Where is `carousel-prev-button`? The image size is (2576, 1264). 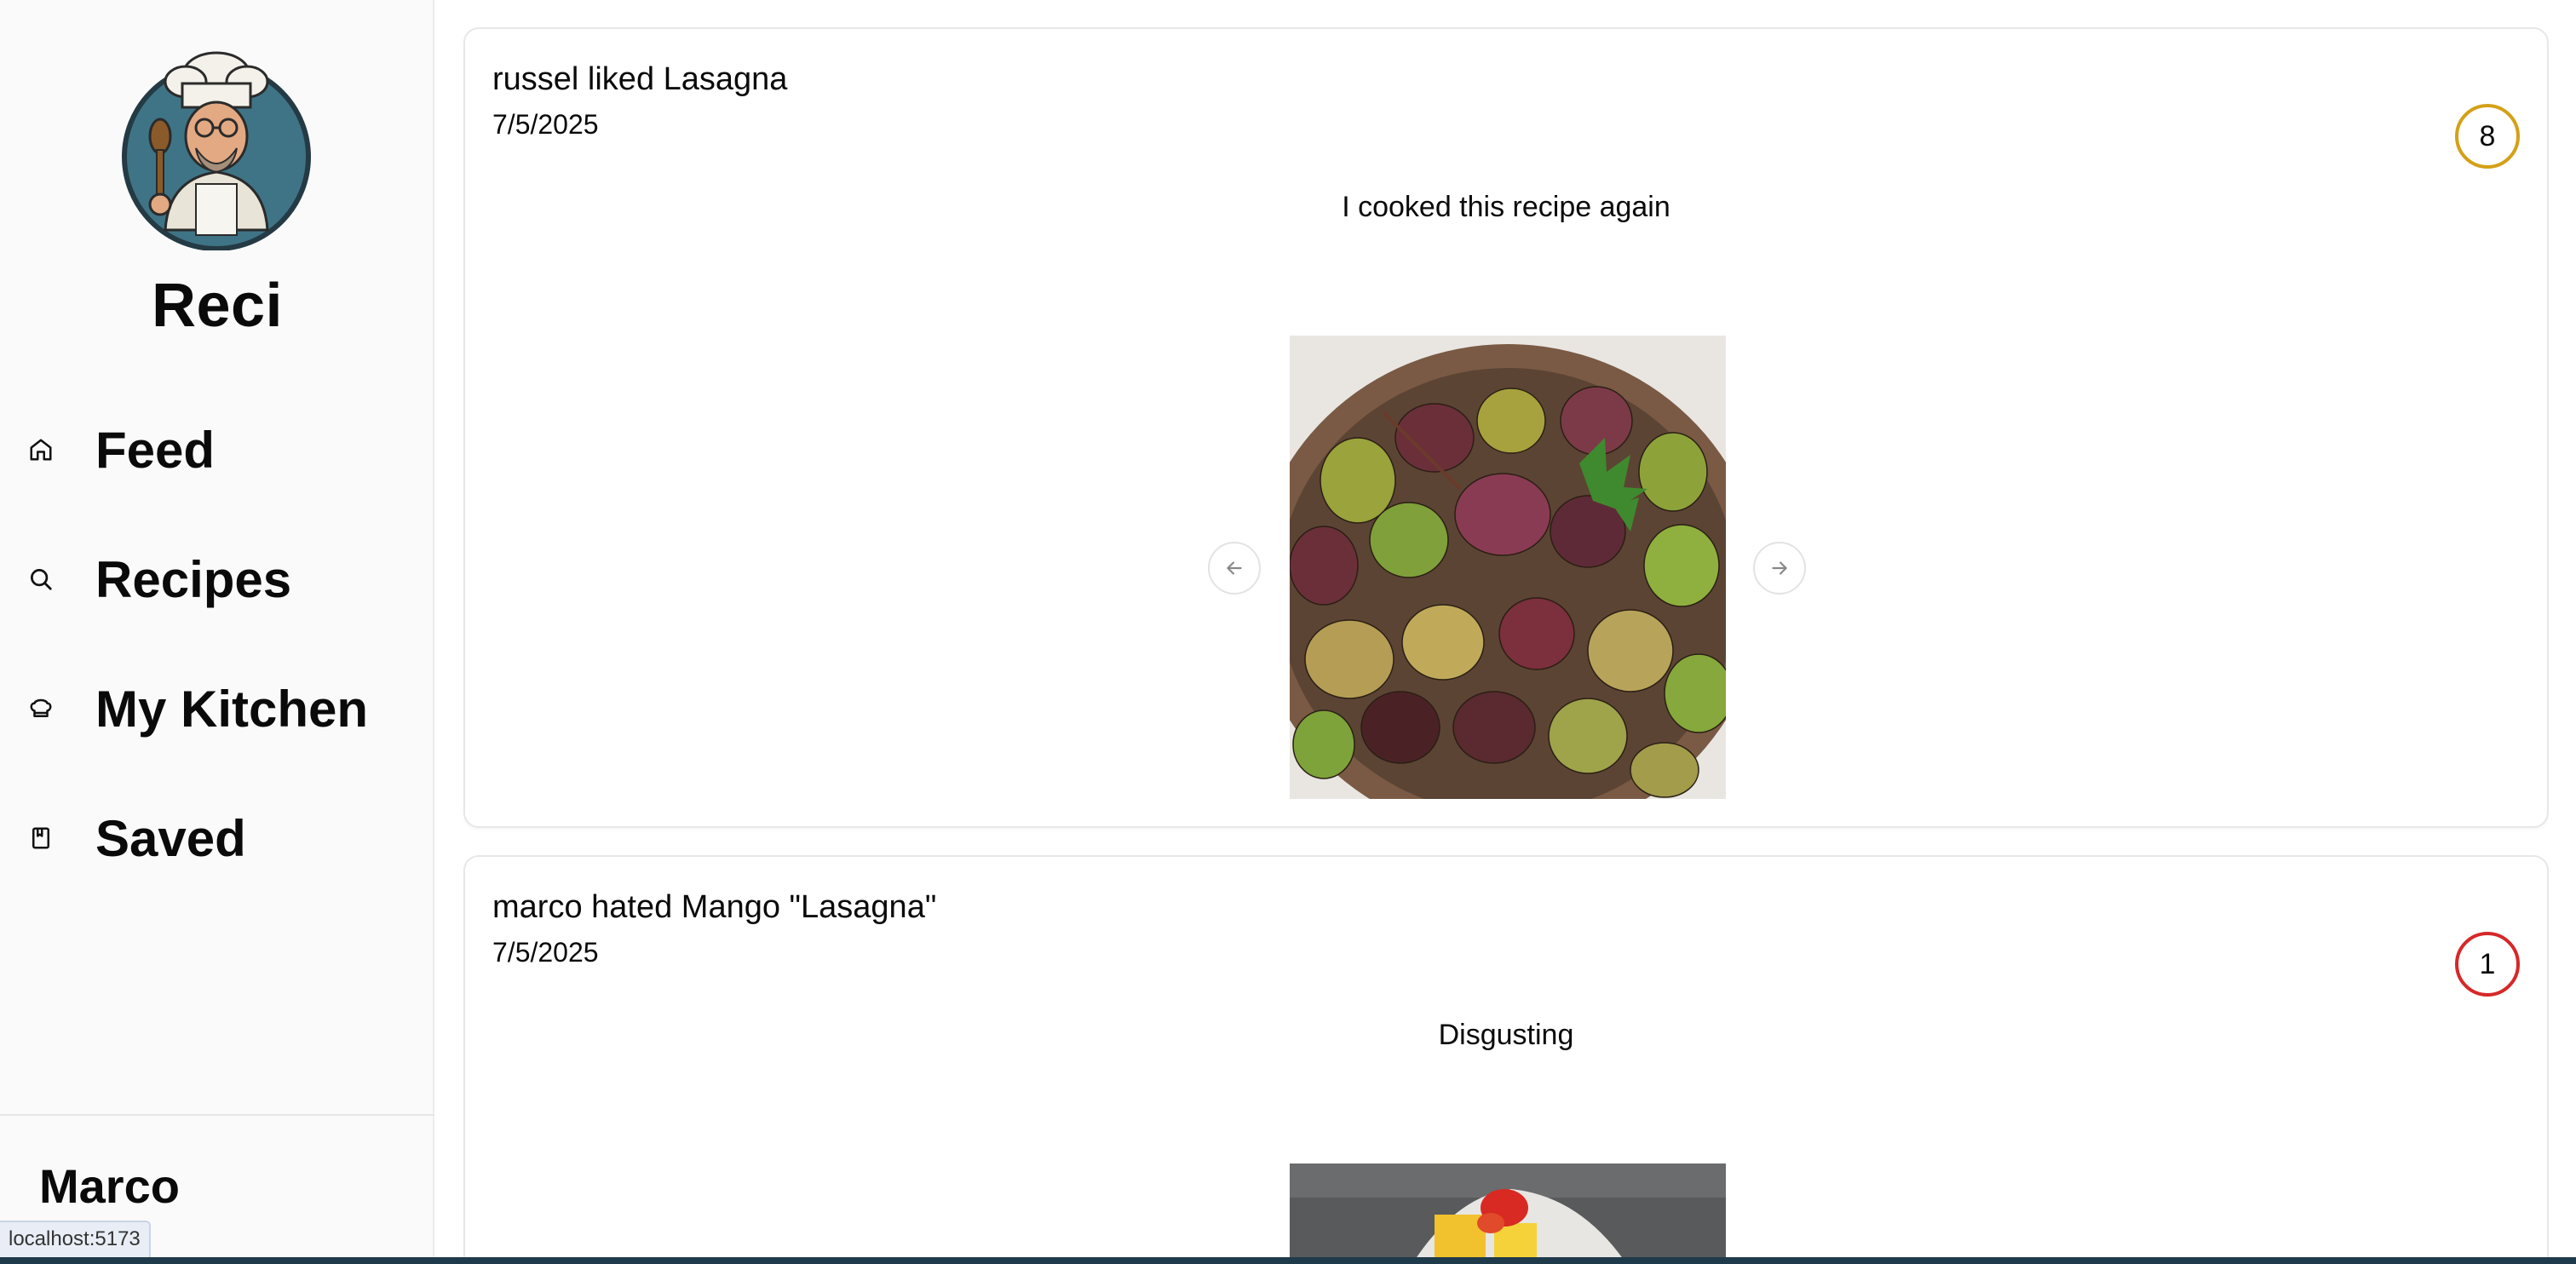
carousel-prev-button is located at coordinates (1235, 568).